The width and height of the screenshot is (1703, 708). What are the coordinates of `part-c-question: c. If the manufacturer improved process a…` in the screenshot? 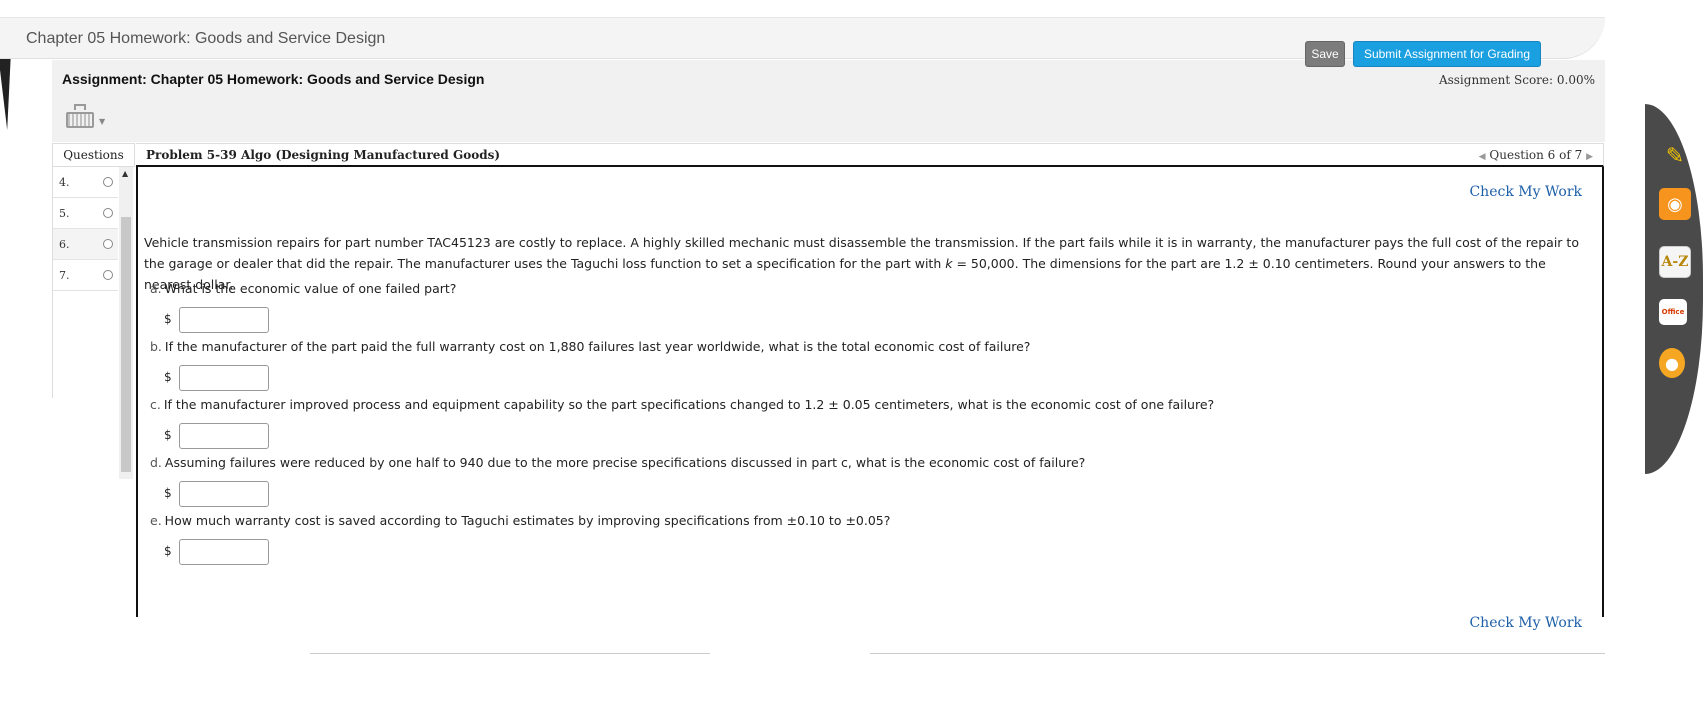 It's located at (682, 404).